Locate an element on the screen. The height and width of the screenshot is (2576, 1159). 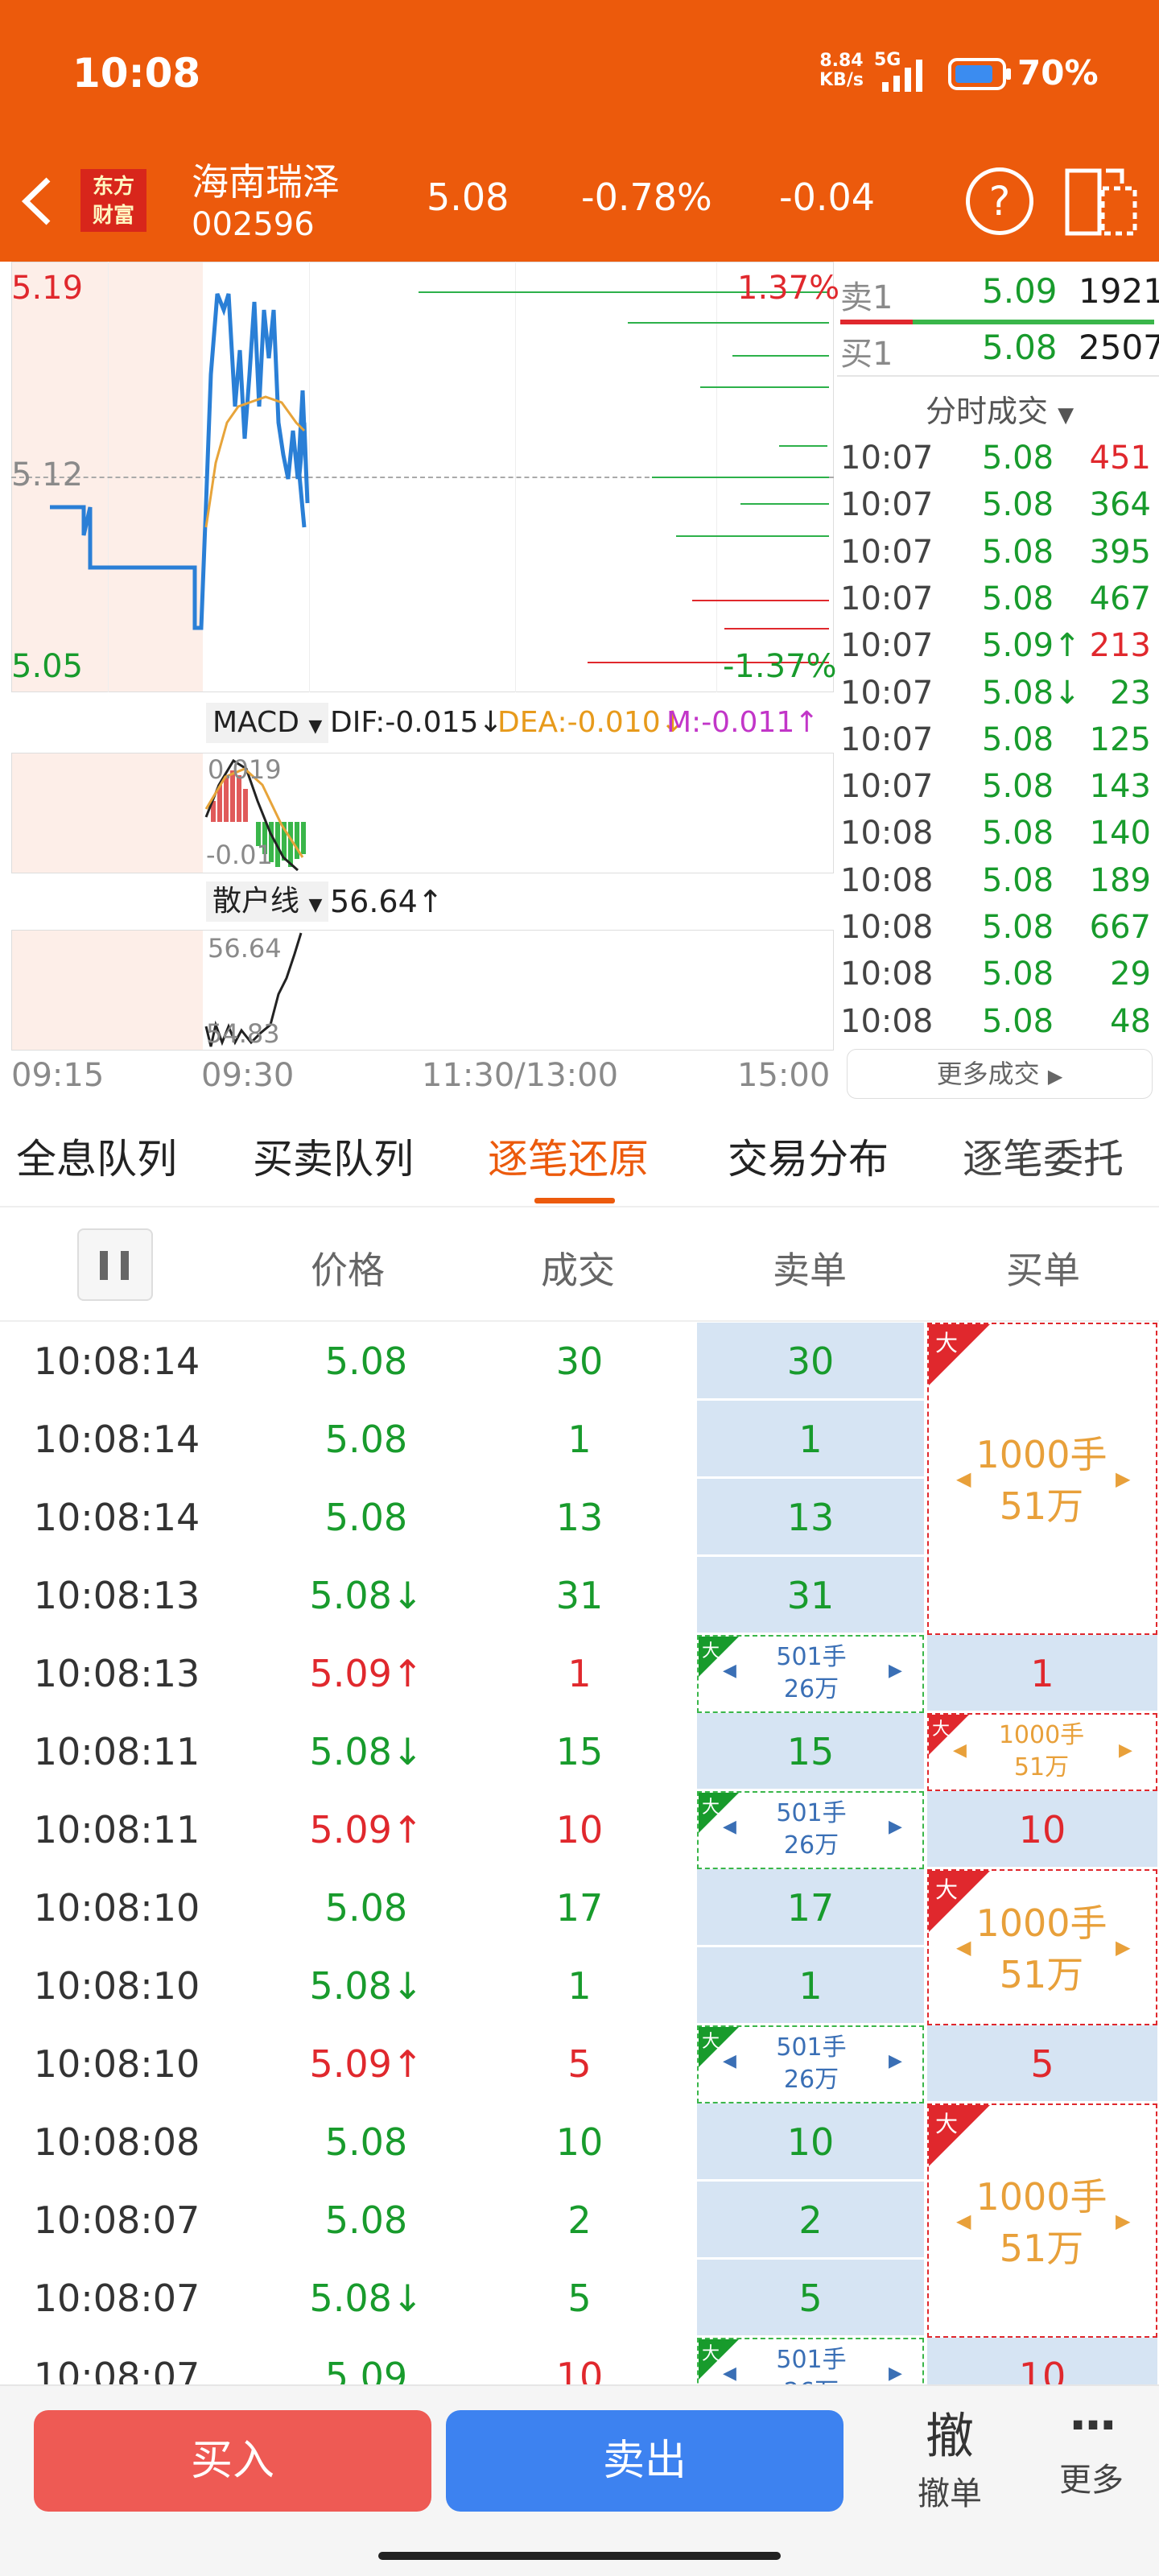
tick-row: 10:07 5.08 125 is located at coordinates (998, 739).